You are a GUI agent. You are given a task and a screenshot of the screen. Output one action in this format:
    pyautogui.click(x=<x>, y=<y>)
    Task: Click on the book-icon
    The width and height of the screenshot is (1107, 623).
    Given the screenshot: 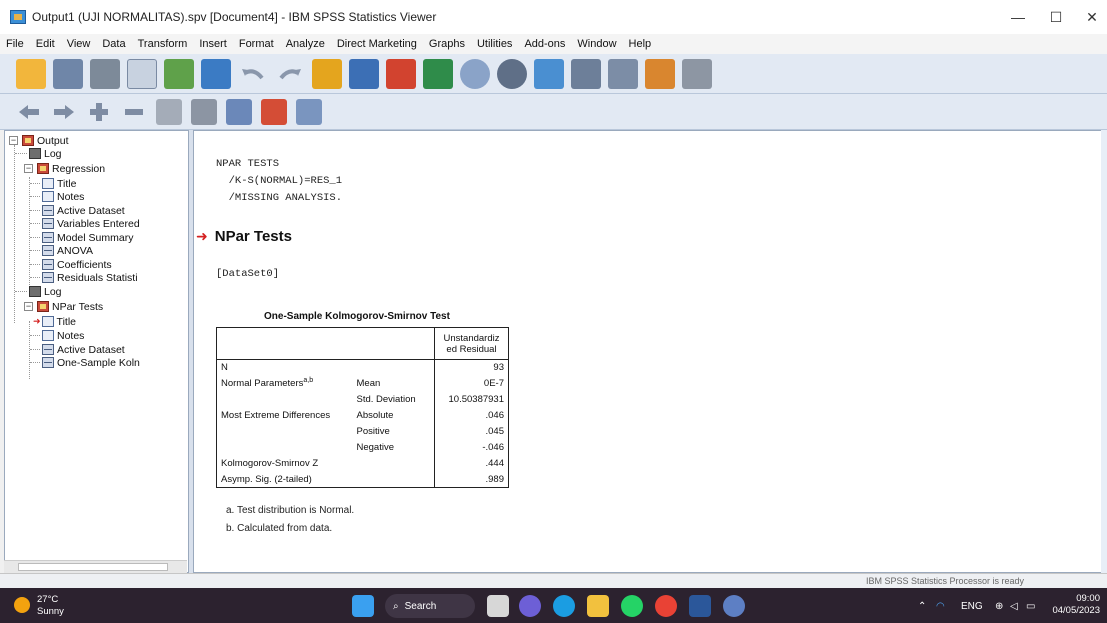 What is the action you would take?
    pyautogui.click(x=43, y=168)
    